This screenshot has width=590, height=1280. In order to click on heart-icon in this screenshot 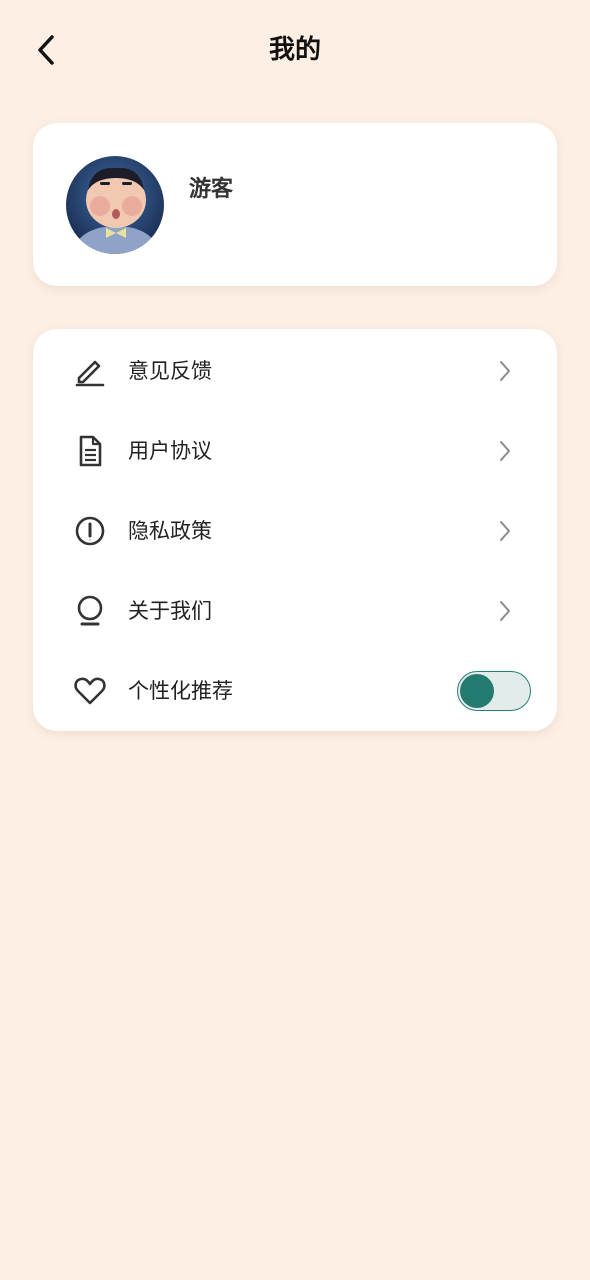, I will do `click(90, 691)`.